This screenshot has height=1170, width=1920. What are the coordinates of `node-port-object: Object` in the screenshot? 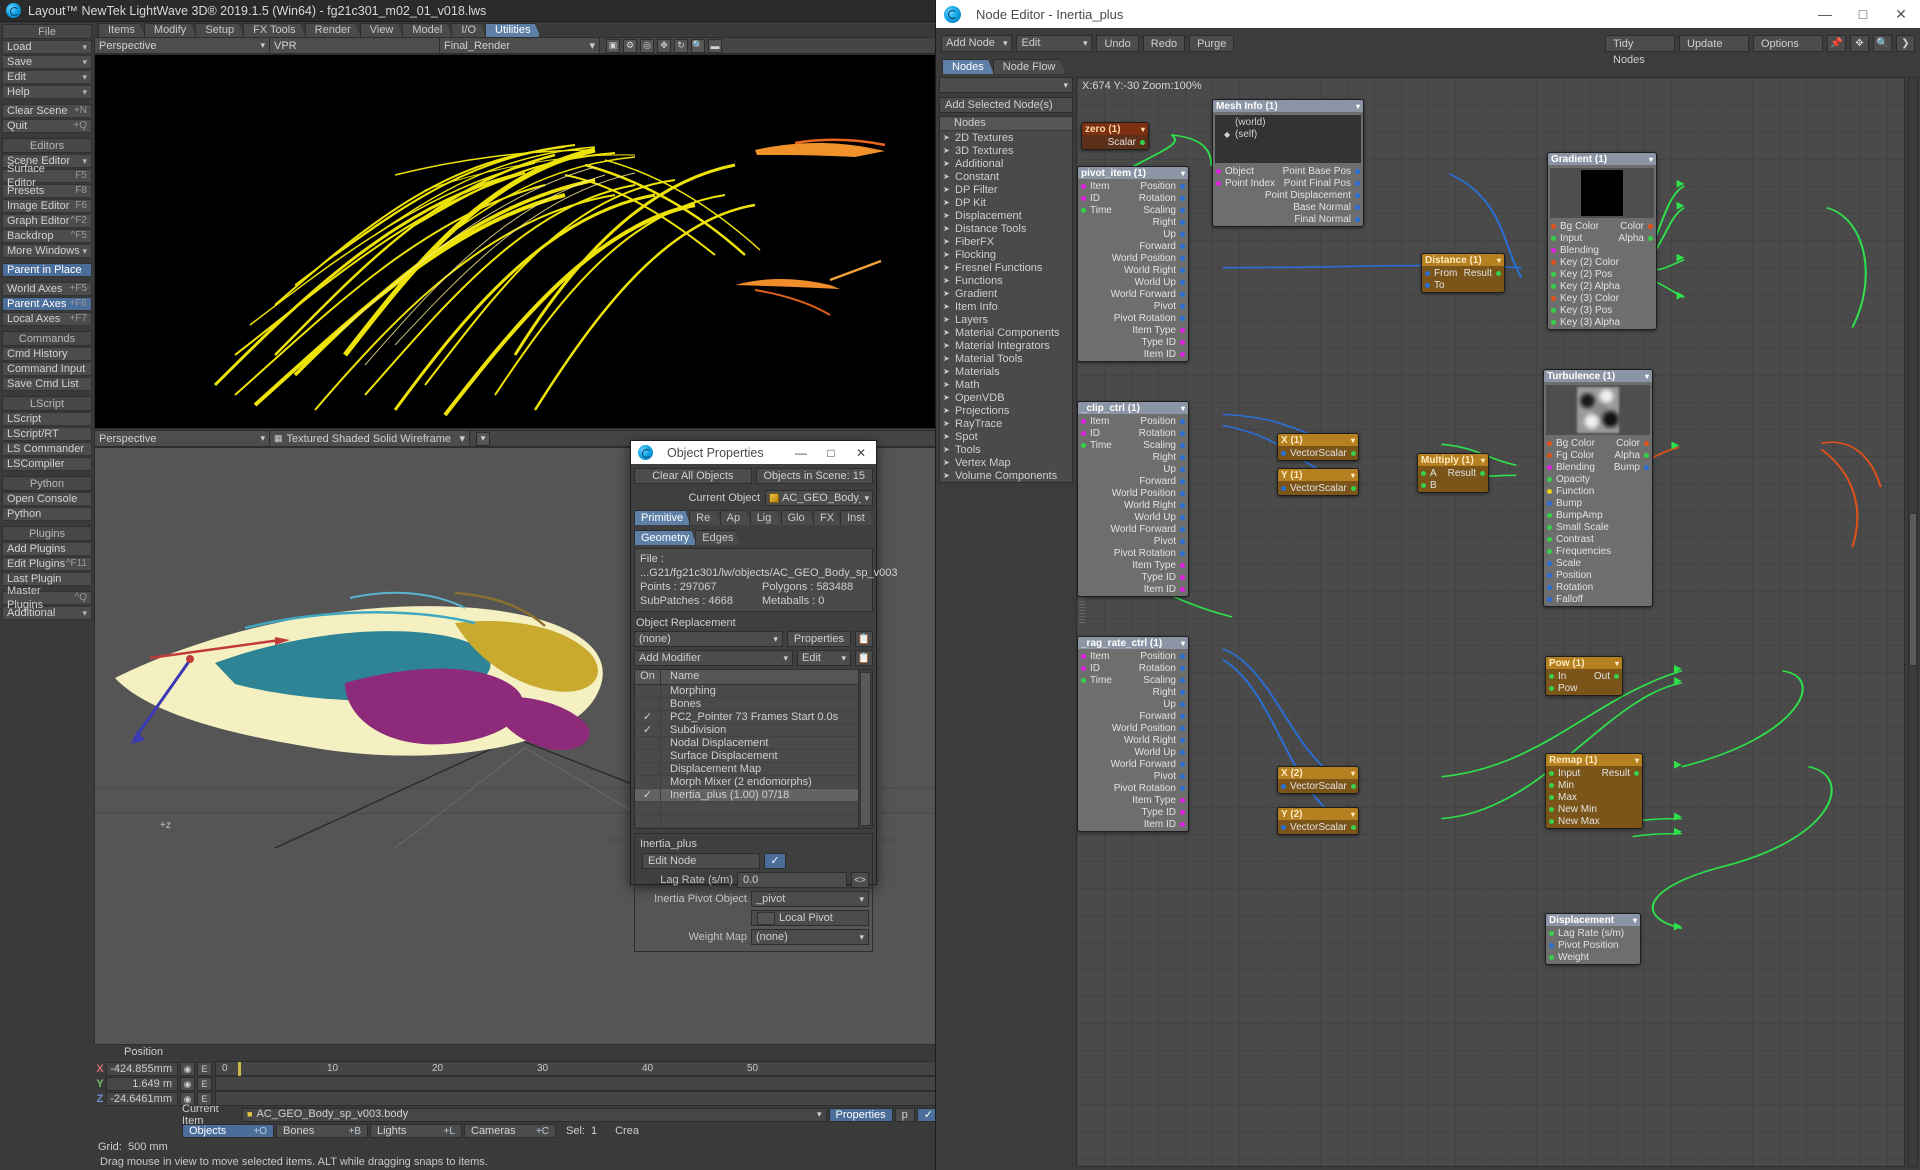 It's located at (1235, 171).